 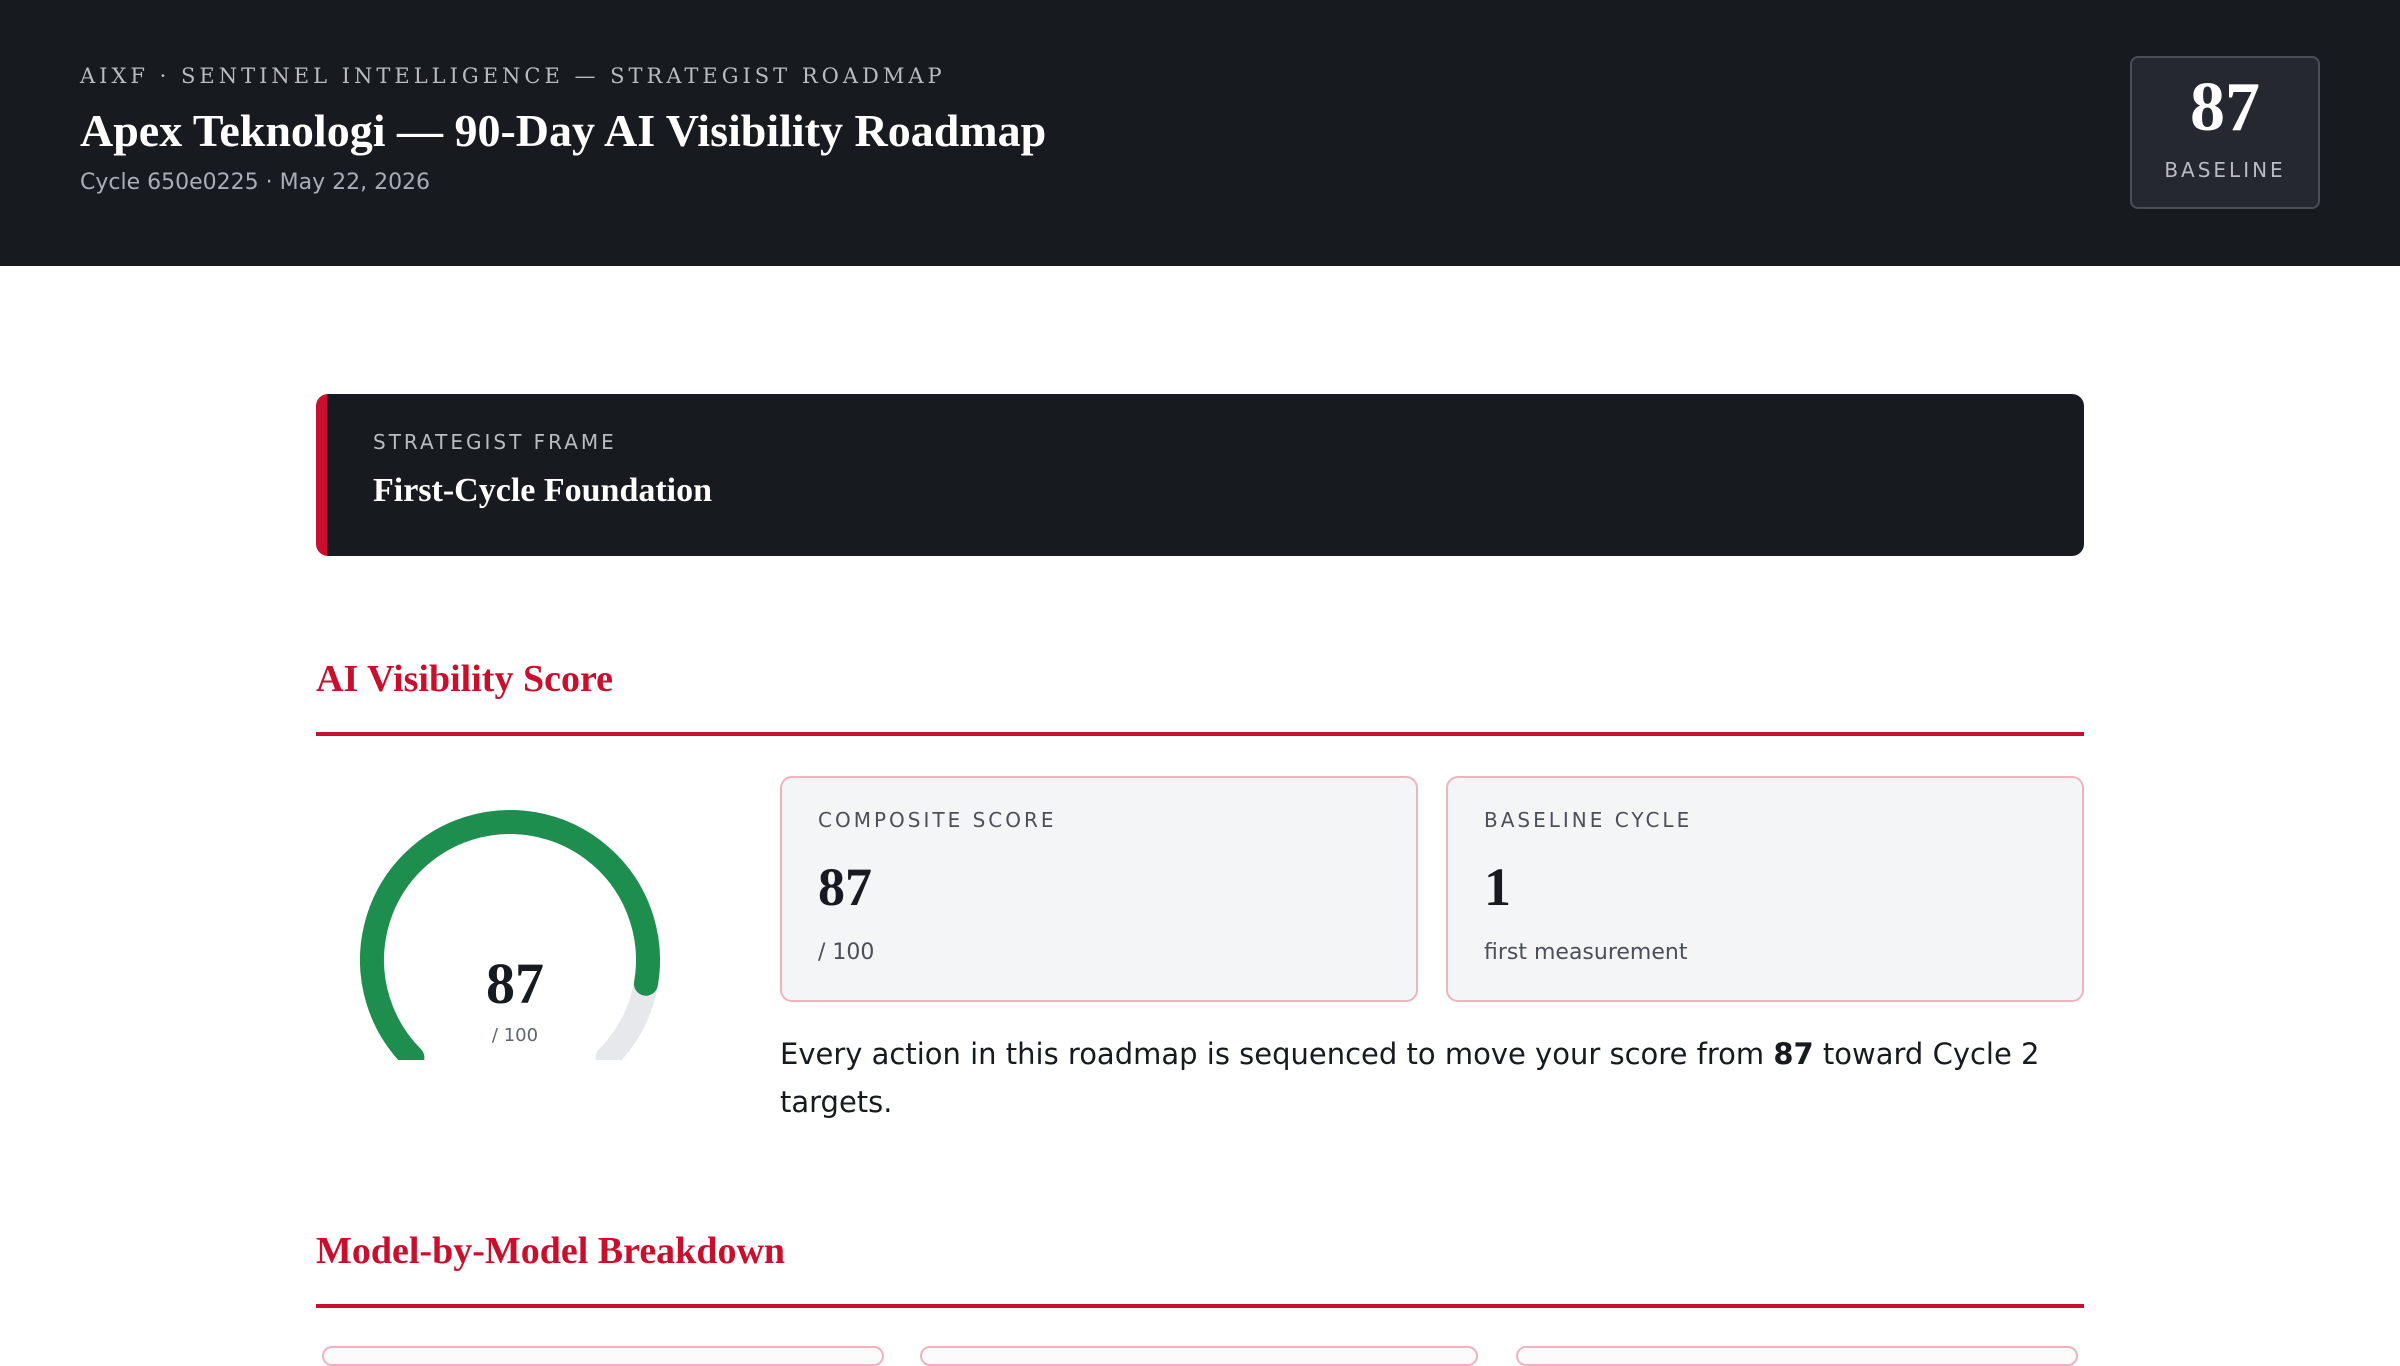 What do you see at coordinates (515, 1035) in the screenshot?
I see `gauge-max: / 100` at bounding box center [515, 1035].